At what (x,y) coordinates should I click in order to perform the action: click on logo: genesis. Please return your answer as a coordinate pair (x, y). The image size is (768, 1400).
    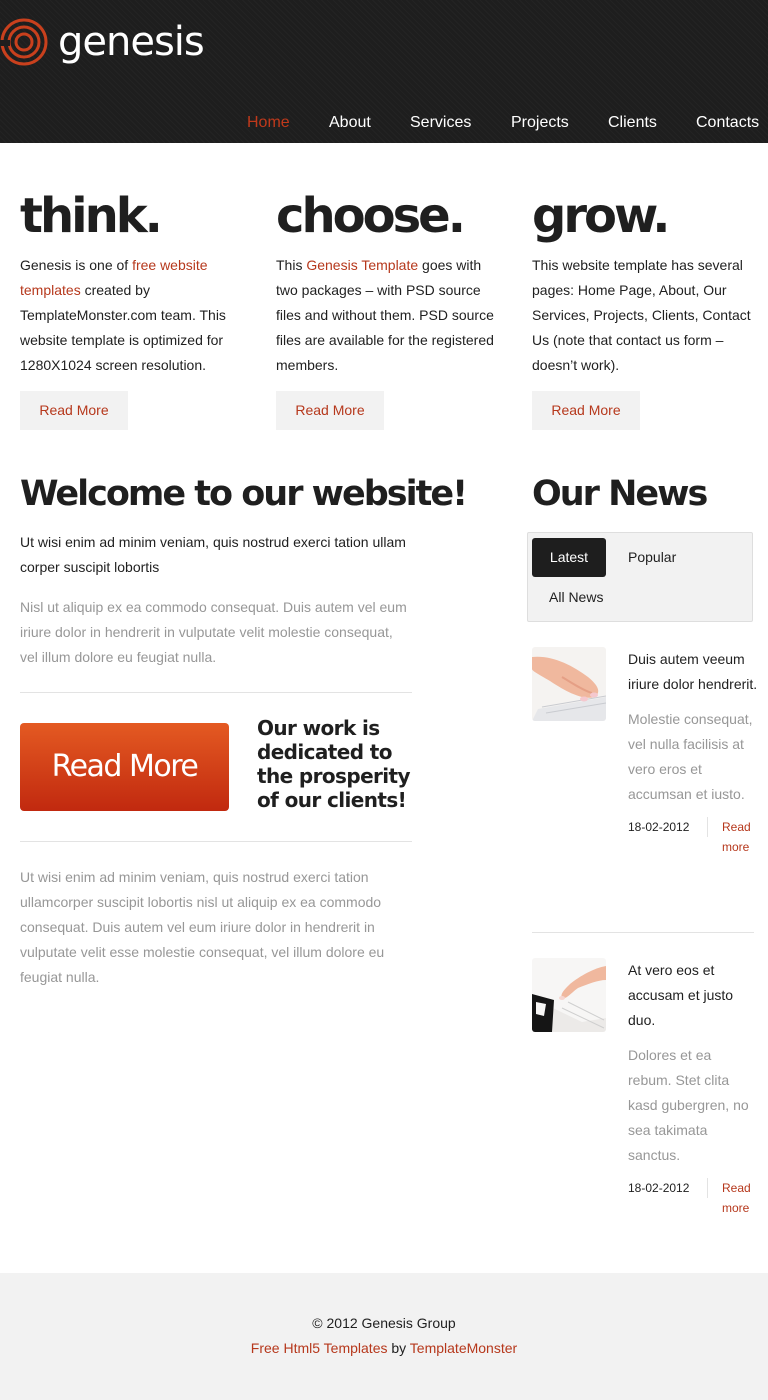
    Looking at the image, I should click on (102, 42).